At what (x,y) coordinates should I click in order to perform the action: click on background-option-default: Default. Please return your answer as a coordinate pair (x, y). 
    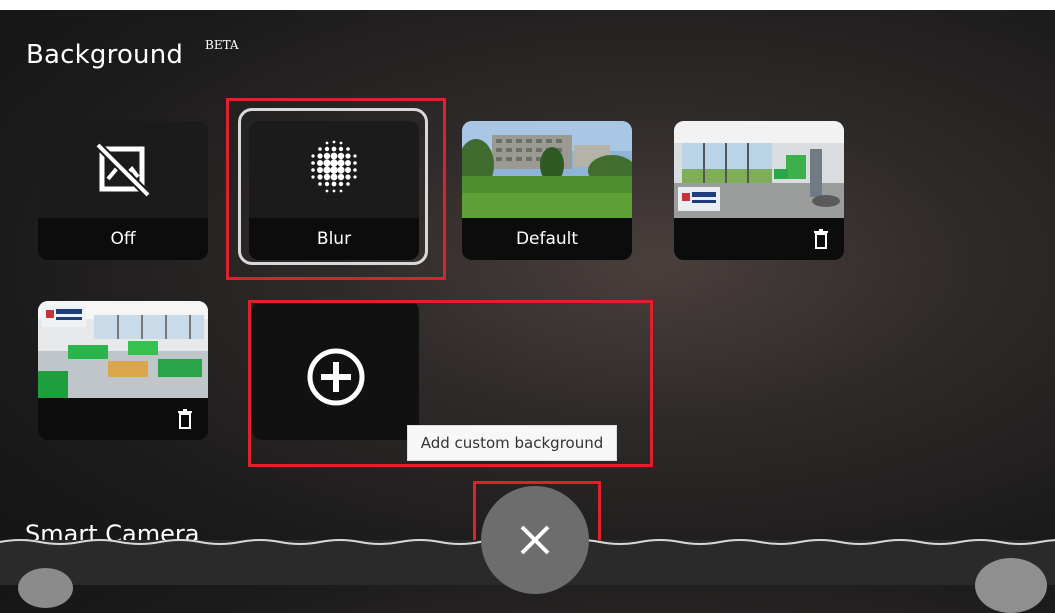
    Looking at the image, I should click on (547, 190).